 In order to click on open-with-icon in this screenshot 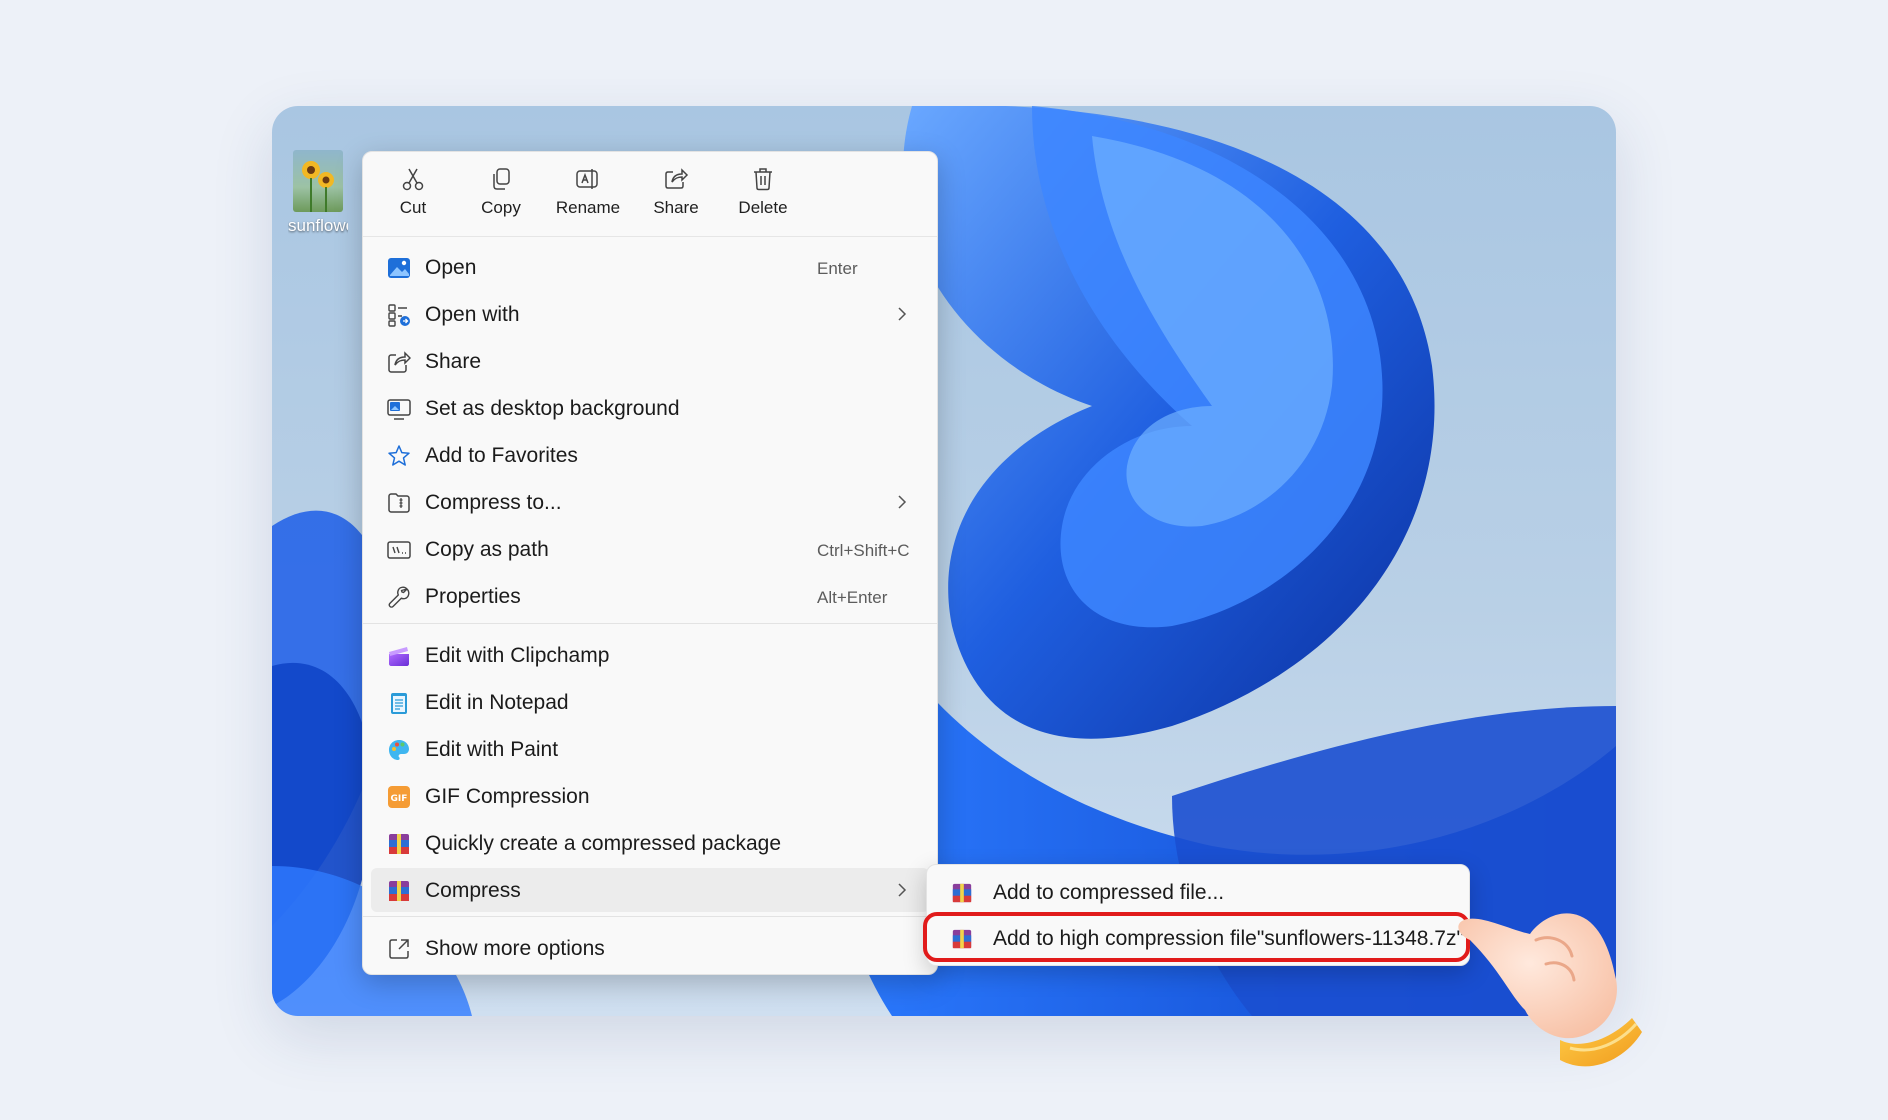, I will do `click(399, 315)`.